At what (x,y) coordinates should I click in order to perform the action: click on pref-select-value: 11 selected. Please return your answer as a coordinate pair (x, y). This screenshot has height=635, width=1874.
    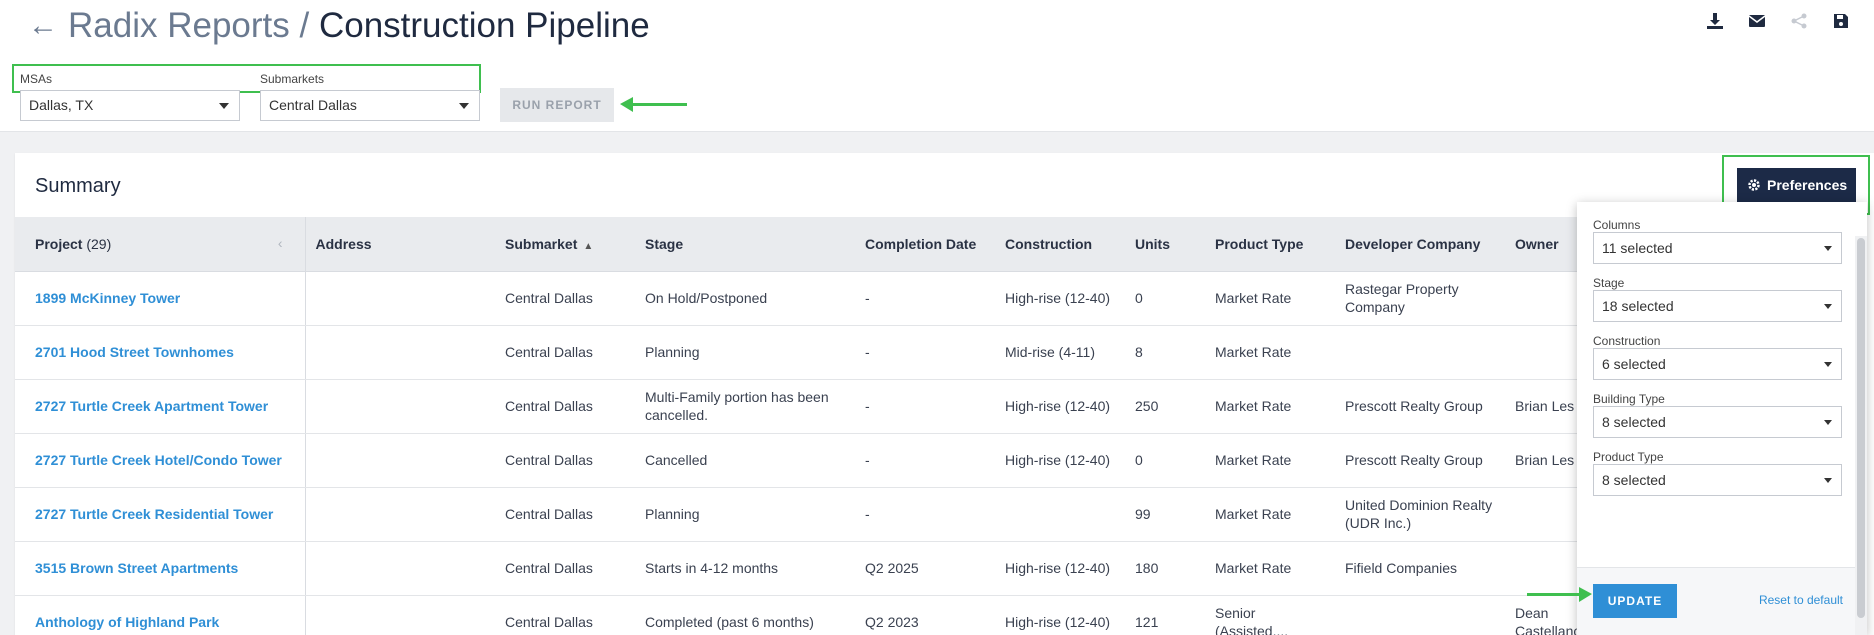
    Looking at the image, I should click on (1637, 248).